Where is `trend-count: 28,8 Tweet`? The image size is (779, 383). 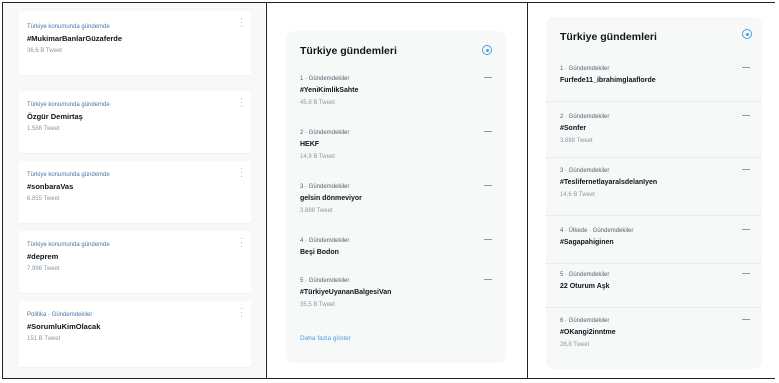 trend-count: 28,8 Tweet is located at coordinates (575, 345).